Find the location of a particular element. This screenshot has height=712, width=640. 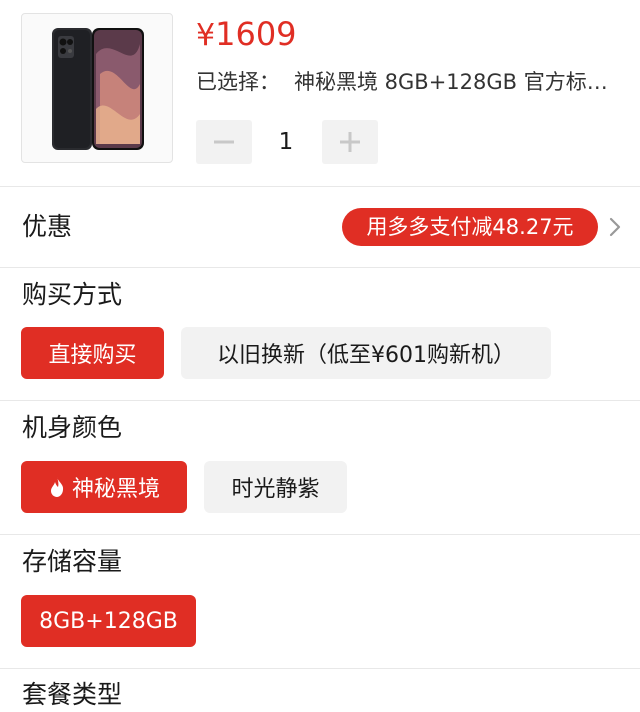

color-label: 机身颜色 is located at coordinates (72, 427).